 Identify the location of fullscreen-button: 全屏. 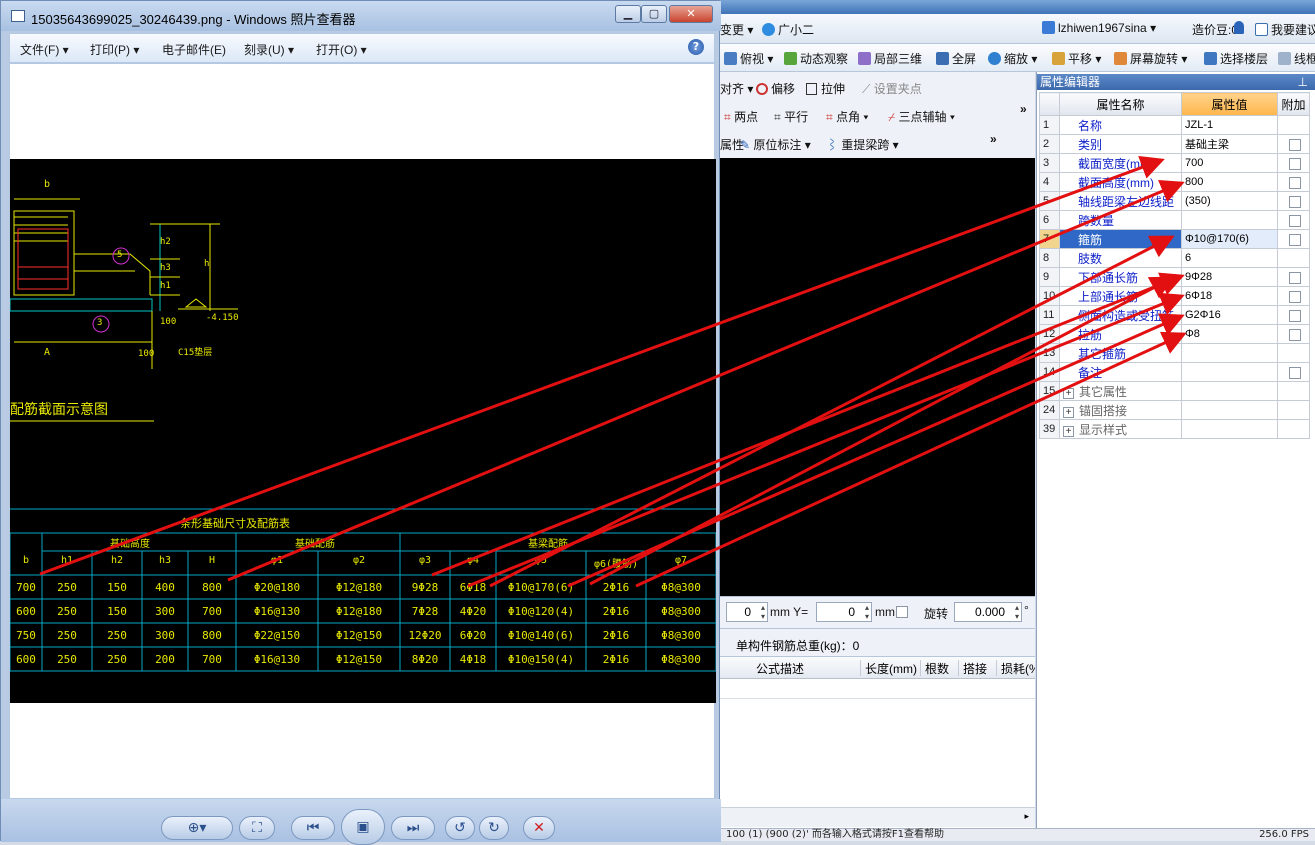
(956, 58).